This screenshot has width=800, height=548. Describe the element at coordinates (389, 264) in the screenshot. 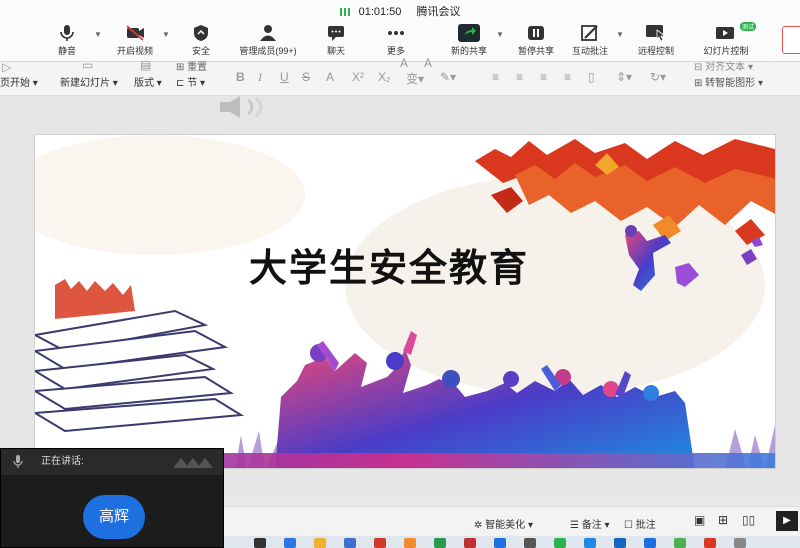

I see `slide-title: 大学生安全教育` at that location.